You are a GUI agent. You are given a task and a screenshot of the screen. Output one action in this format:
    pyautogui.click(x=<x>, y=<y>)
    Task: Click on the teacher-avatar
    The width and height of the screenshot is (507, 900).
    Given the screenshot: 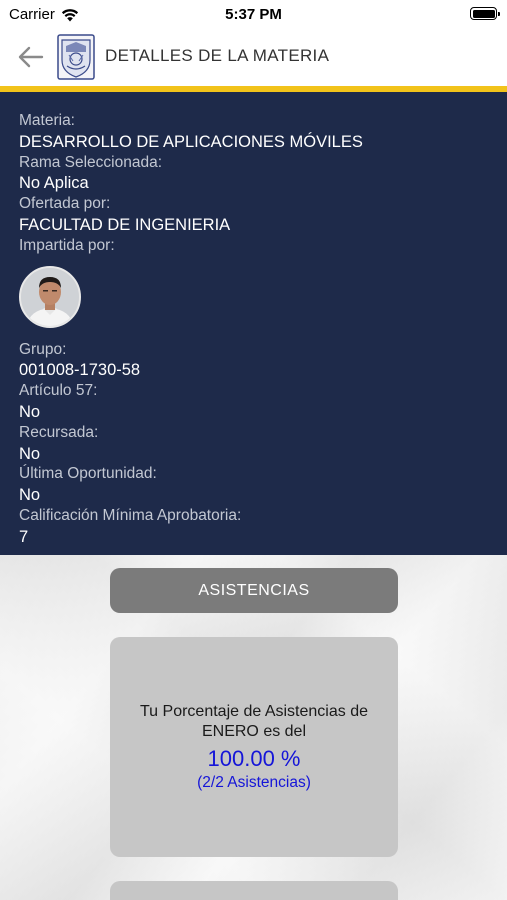 What is the action you would take?
    pyautogui.click(x=50, y=296)
    